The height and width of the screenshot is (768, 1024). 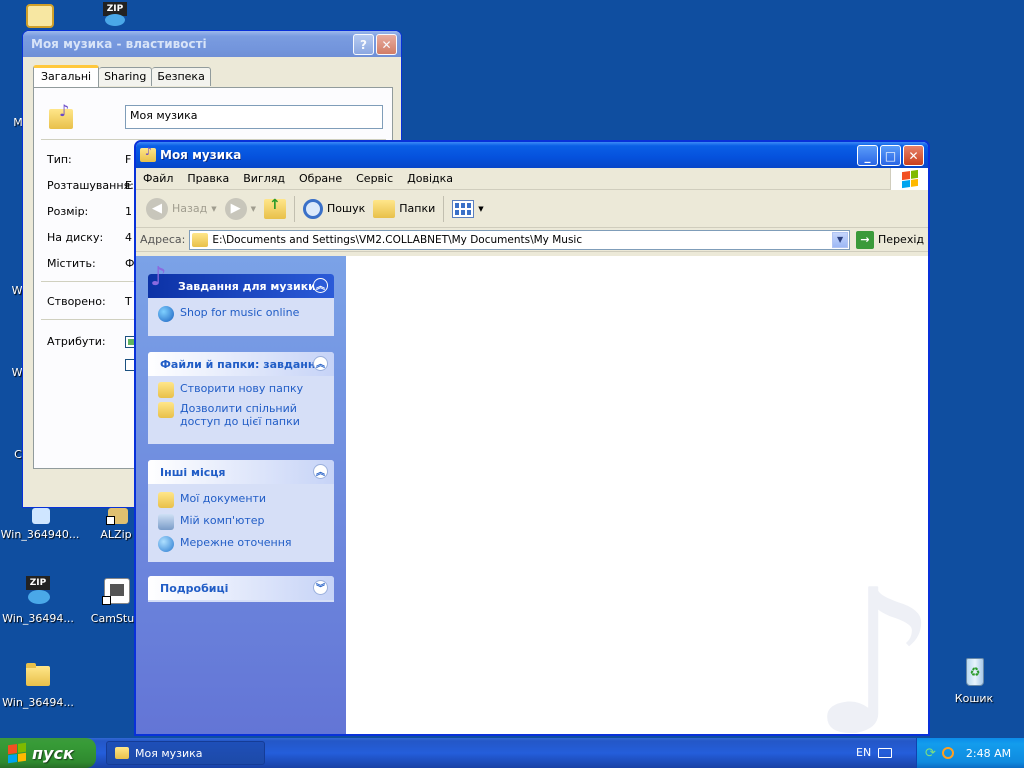 I want to click on menu-file: Файл, so click(x=158, y=178).